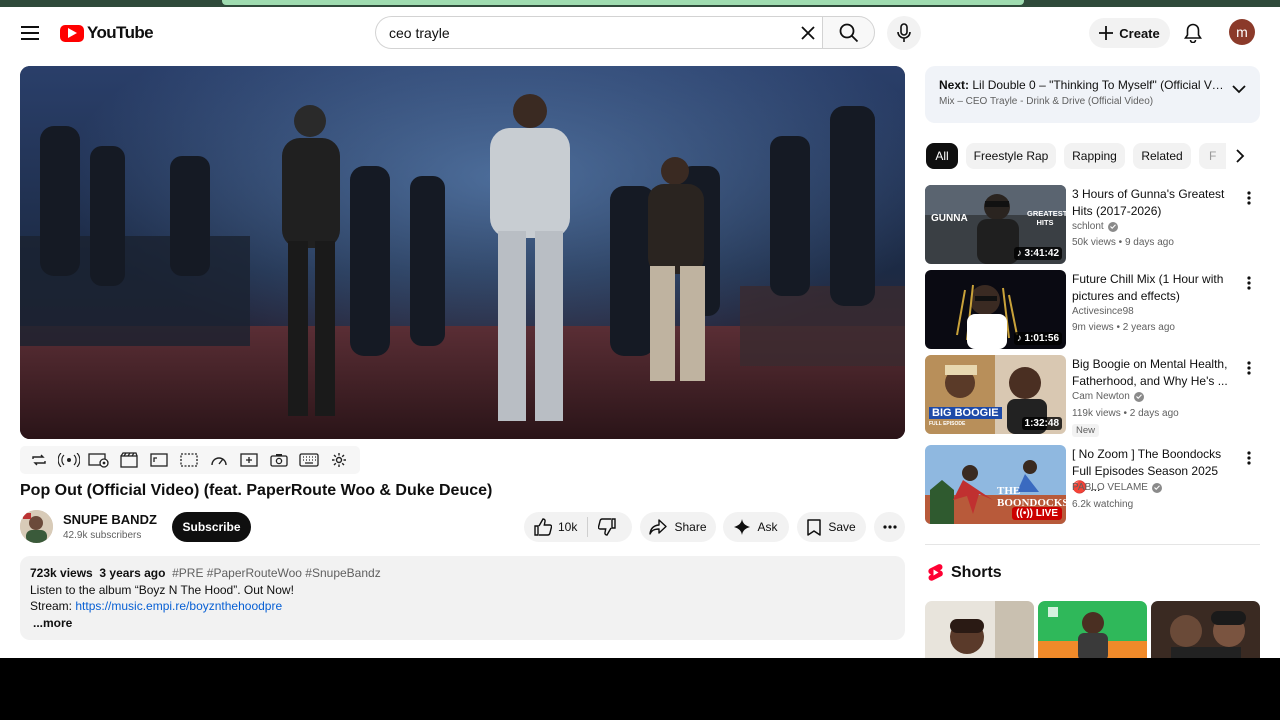 This screenshot has height=720, width=1280. Describe the element at coordinates (942, 156) in the screenshot. I see `chip-all: All` at that location.